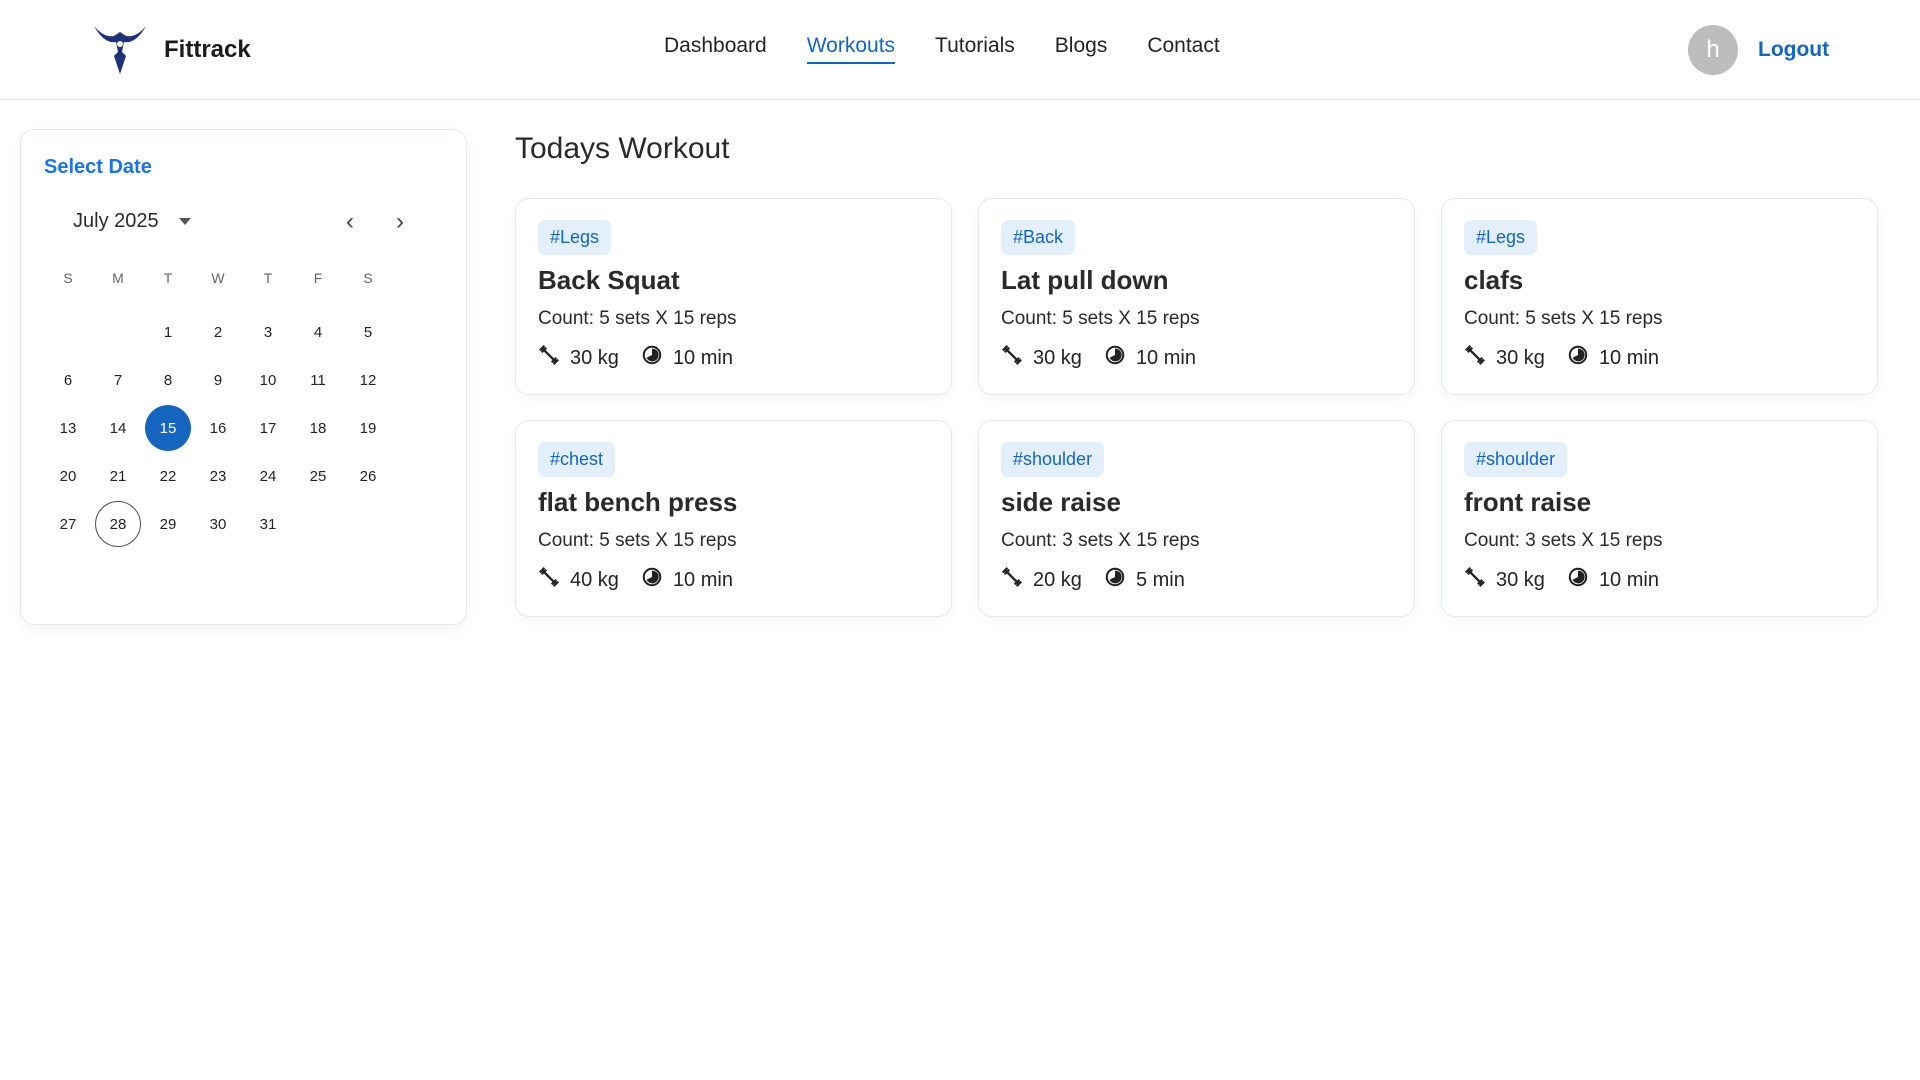 The image size is (1920, 1080). I want to click on calendar-day: 30, so click(218, 524).